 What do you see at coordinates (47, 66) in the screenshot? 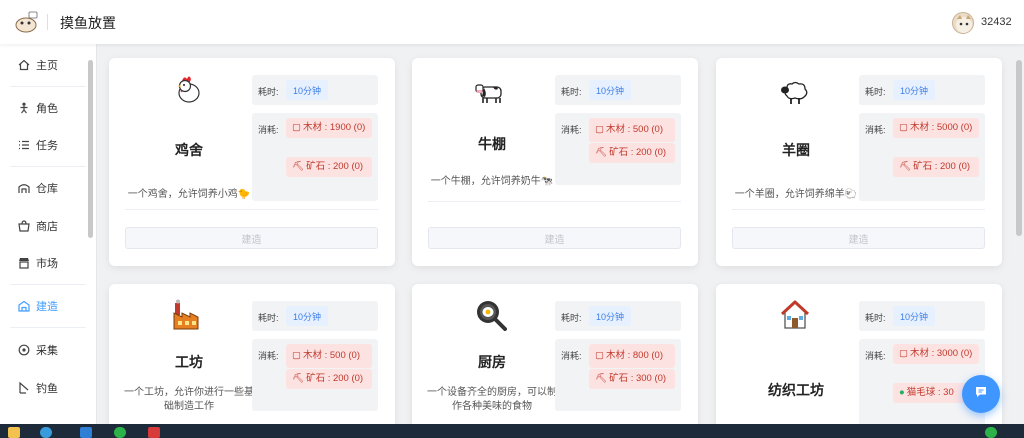
I see `sidebar-item-label: 主页` at bounding box center [47, 66].